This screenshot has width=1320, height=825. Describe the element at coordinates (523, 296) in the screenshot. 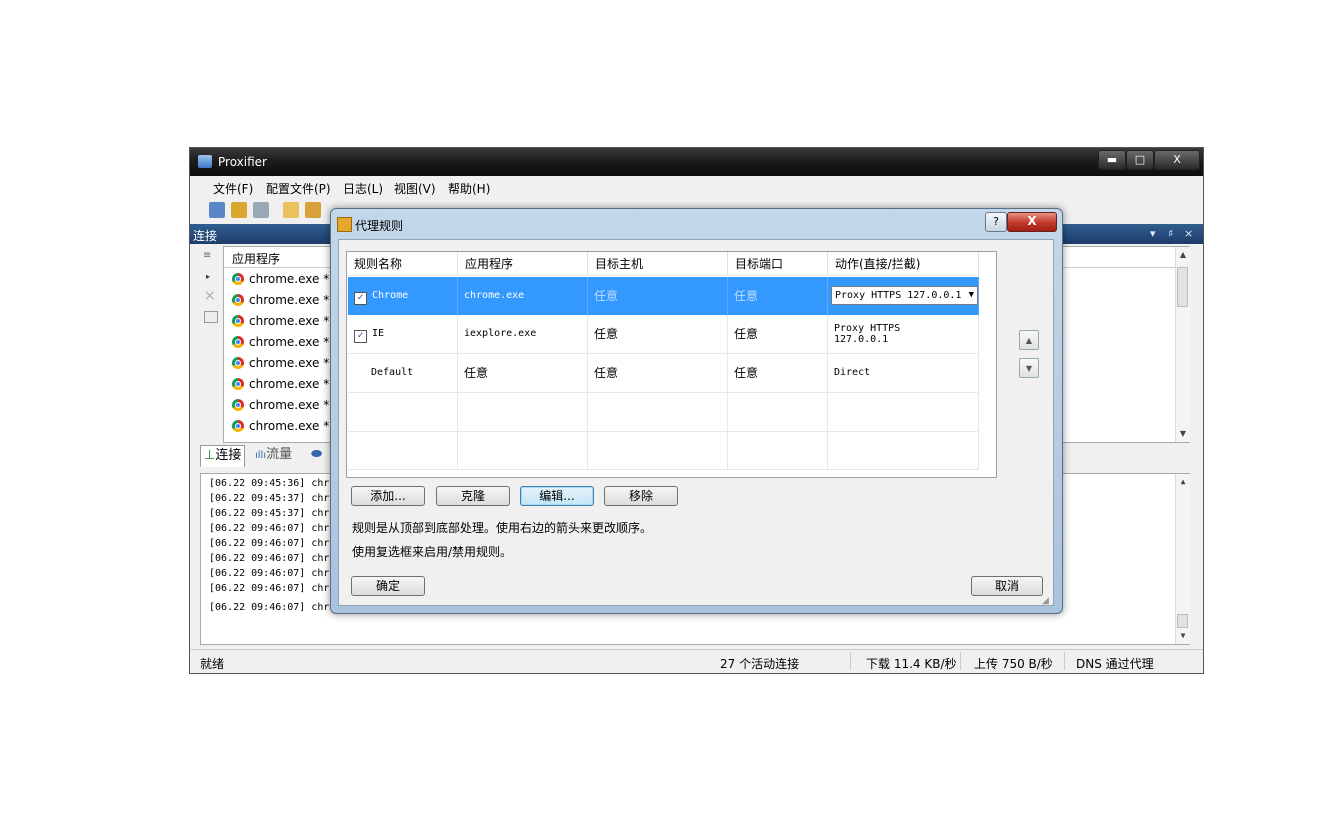

I see `rule-application: chrome.exe` at that location.